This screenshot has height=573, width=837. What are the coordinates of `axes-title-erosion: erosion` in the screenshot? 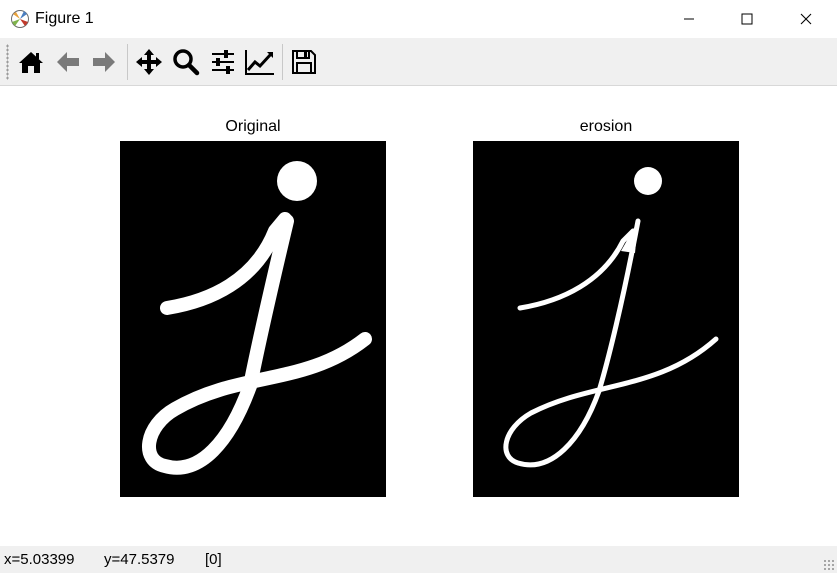 It's located at (606, 126).